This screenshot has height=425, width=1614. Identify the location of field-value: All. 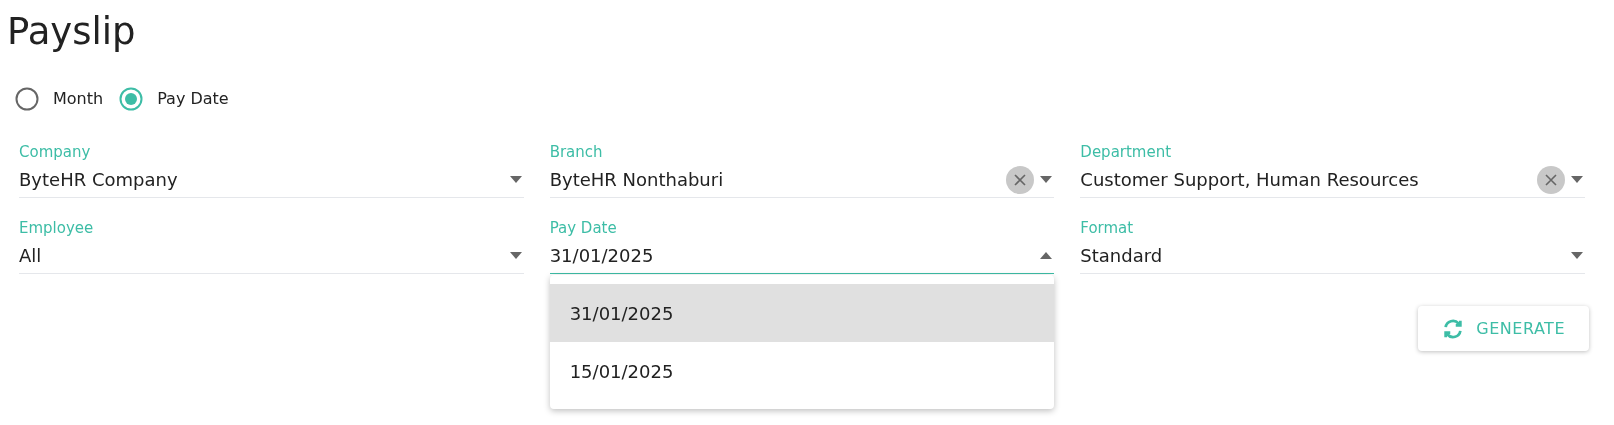
(31, 256).